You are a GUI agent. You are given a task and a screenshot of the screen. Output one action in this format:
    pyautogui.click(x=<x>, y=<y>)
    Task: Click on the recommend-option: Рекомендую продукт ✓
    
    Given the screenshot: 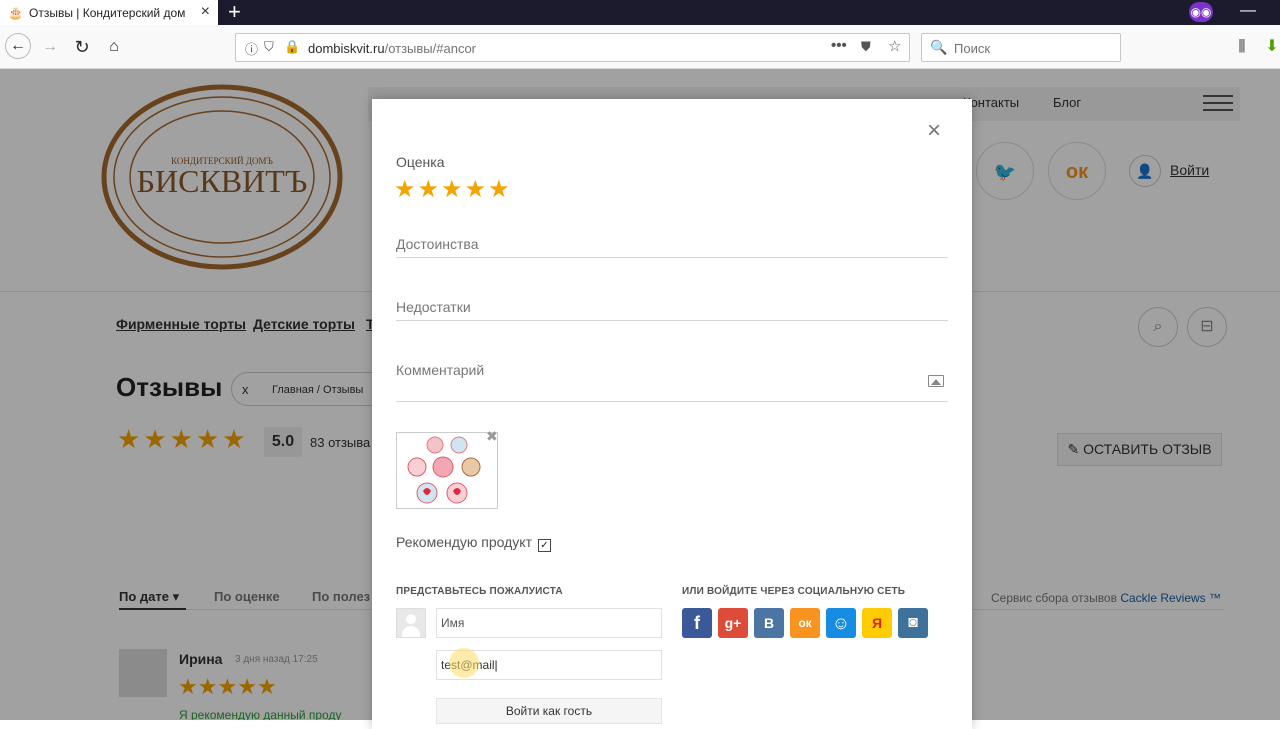 What is the action you would take?
    pyautogui.click(x=473, y=543)
    